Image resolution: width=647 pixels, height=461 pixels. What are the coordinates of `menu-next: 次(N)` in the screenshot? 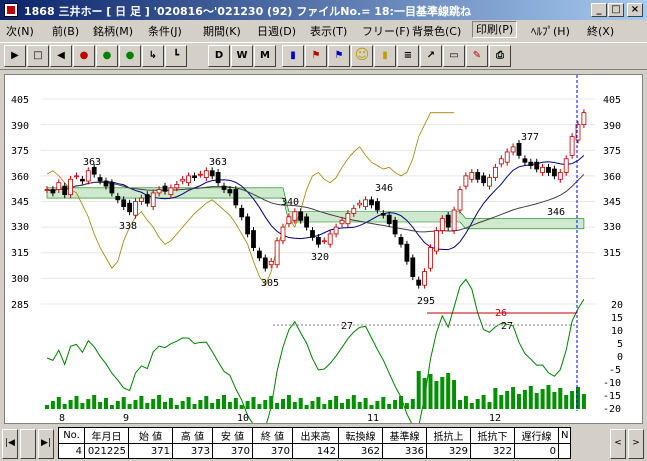 It's located at (20, 31).